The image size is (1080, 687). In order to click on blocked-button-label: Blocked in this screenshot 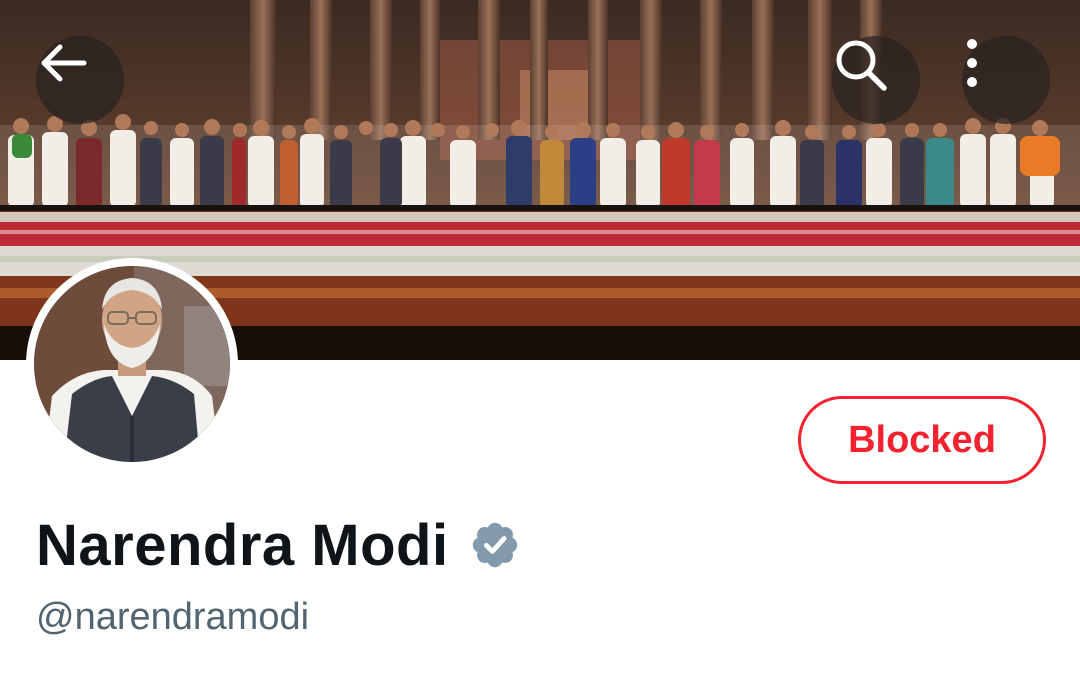, I will do `click(922, 439)`.